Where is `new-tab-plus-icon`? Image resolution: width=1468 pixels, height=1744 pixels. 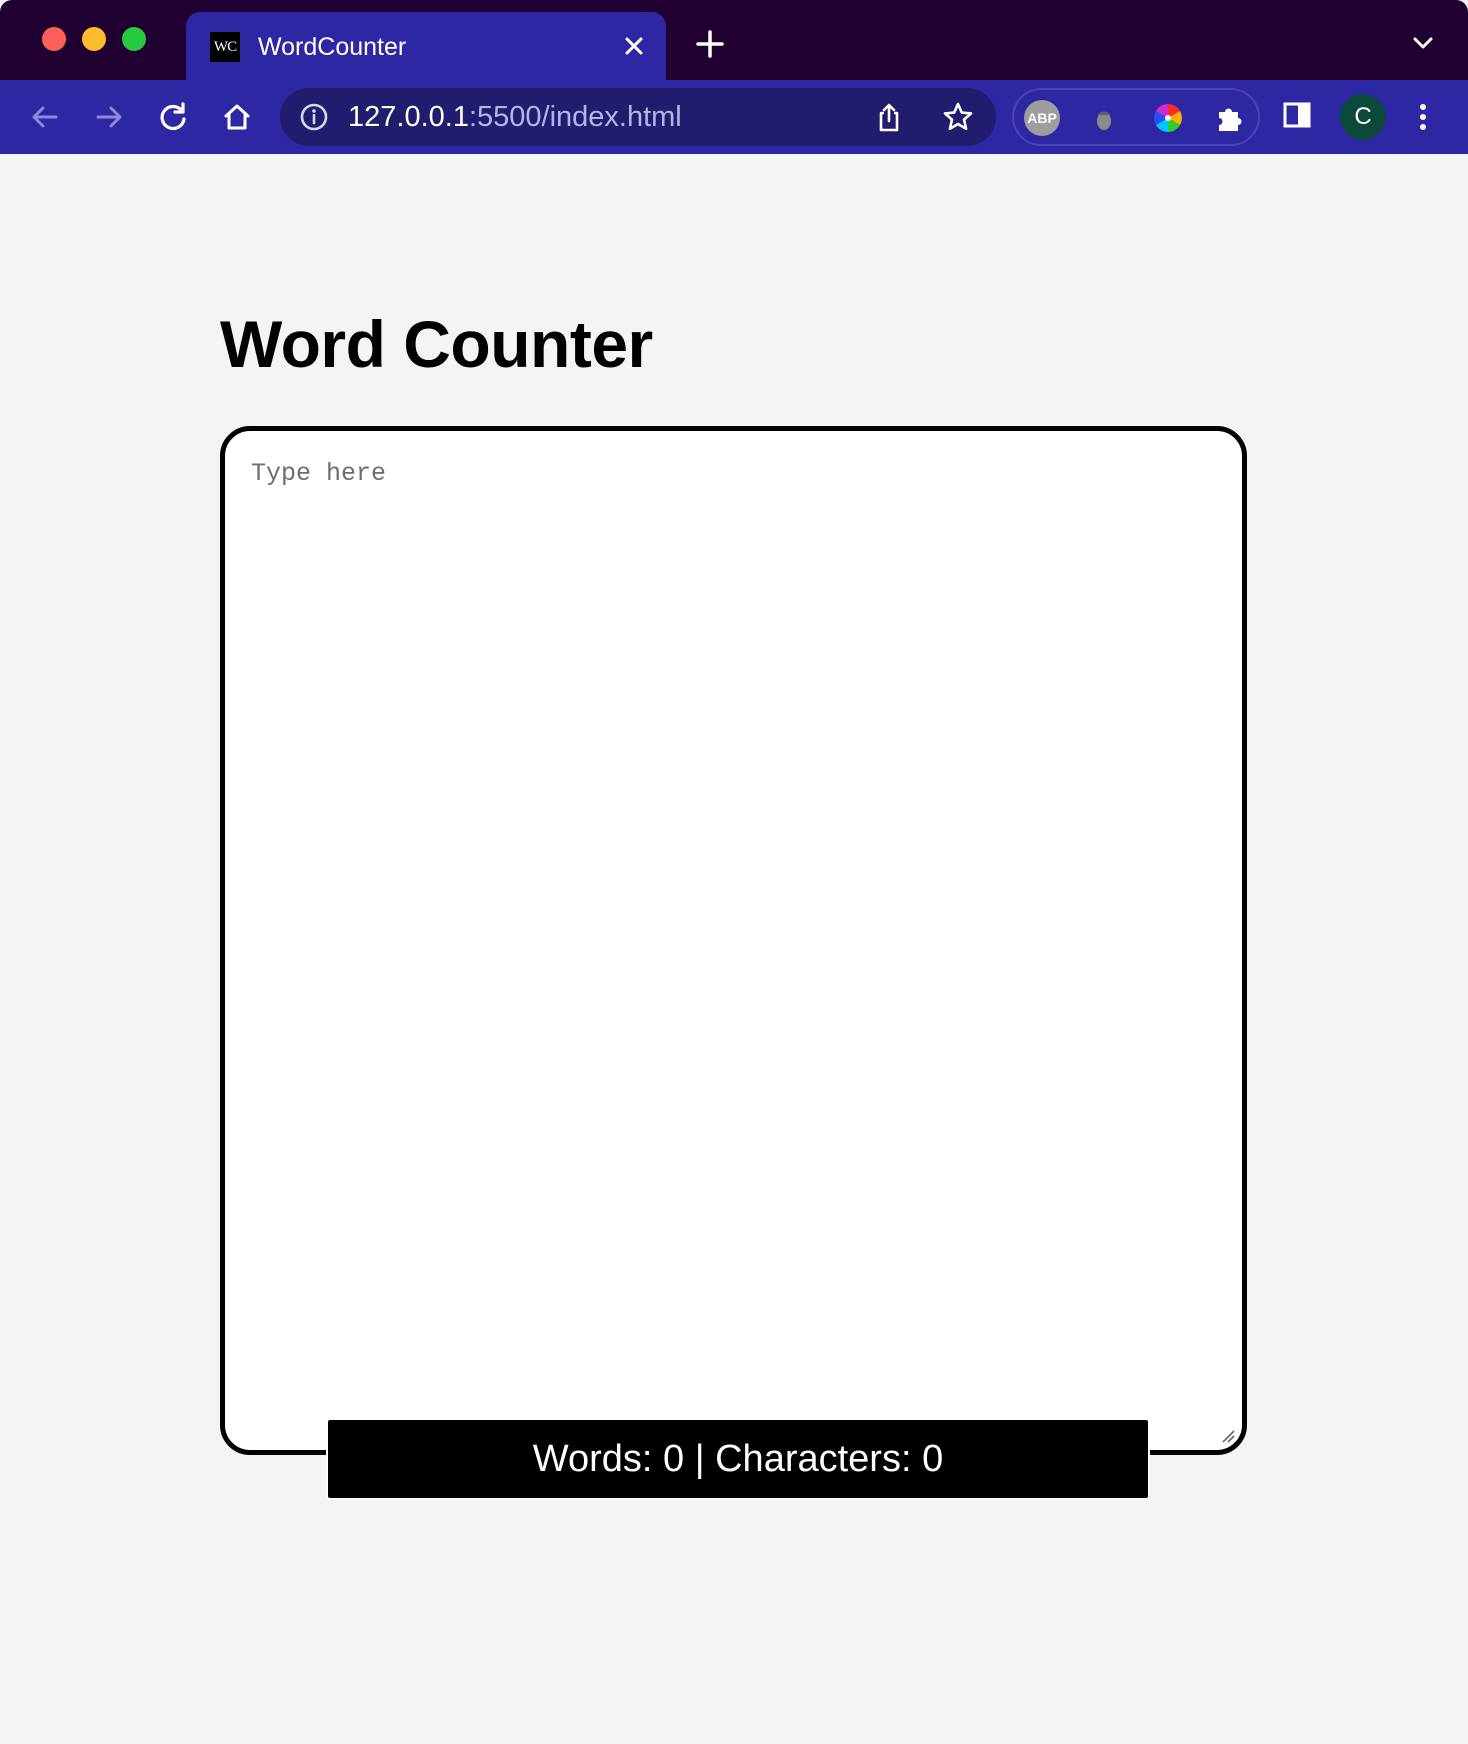 new-tab-plus-icon is located at coordinates (710, 44).